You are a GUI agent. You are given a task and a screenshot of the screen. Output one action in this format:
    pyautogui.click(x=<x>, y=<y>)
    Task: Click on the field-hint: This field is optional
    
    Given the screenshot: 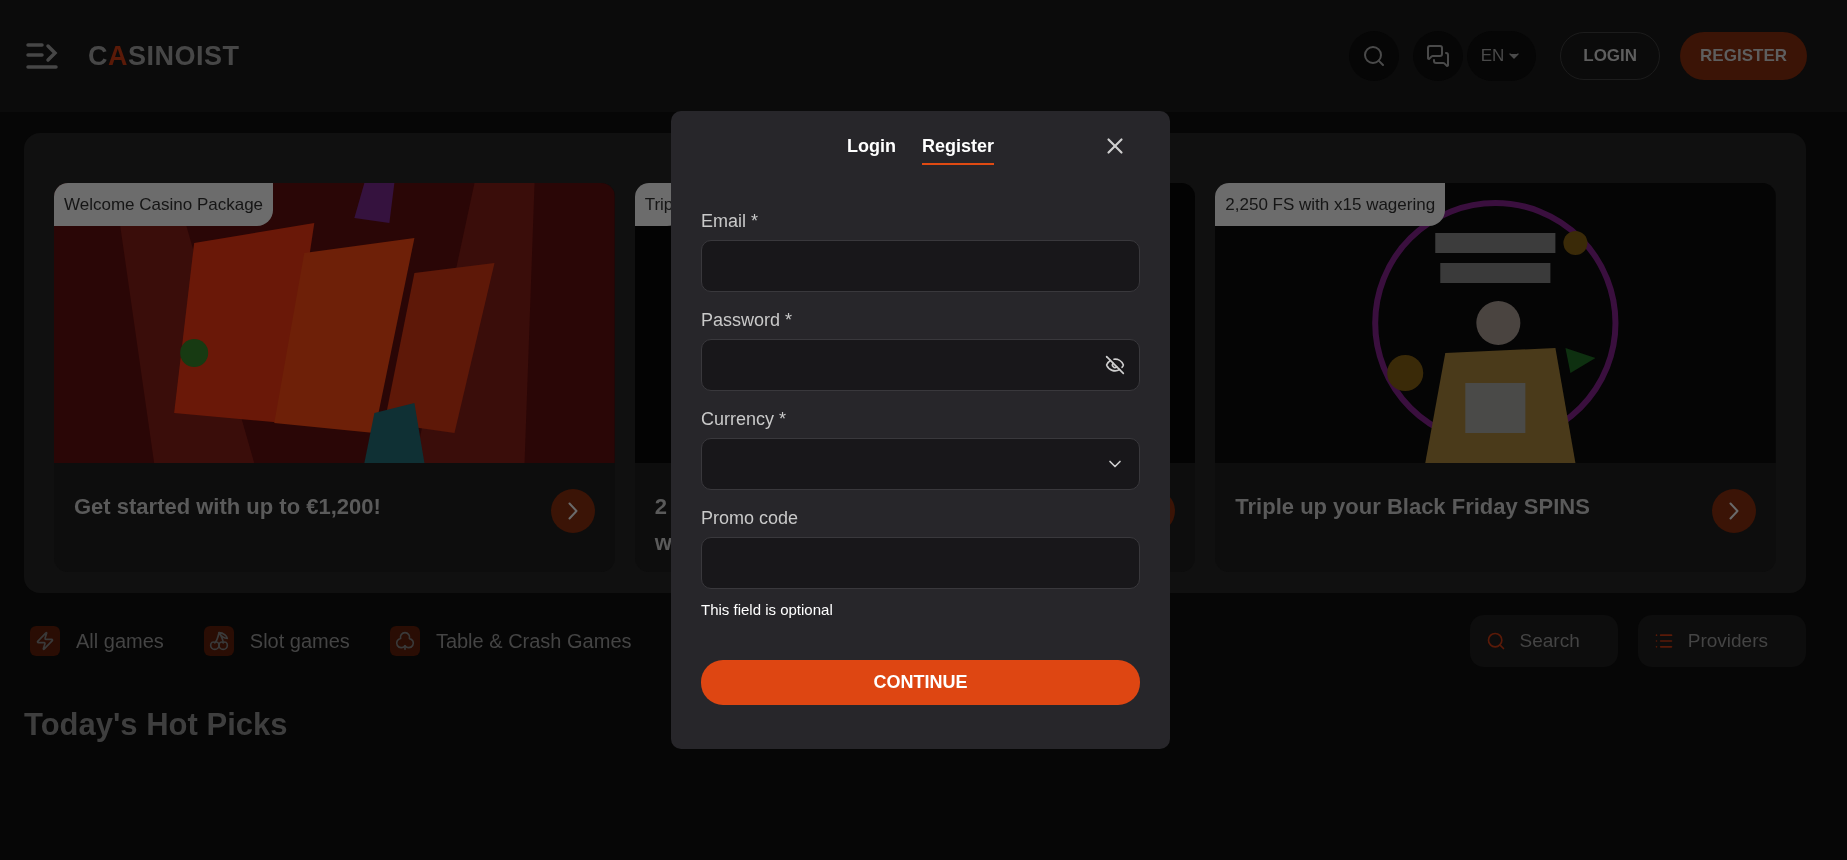 What is the action you would take?
    pyautogui.click(x=767, y=609)
    